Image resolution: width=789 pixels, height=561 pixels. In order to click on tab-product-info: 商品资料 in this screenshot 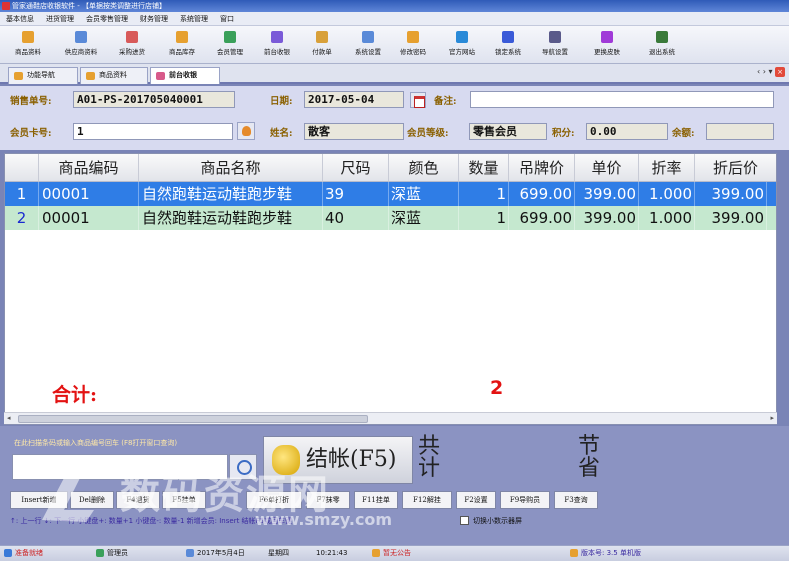, I will do `click(114, 75)`.